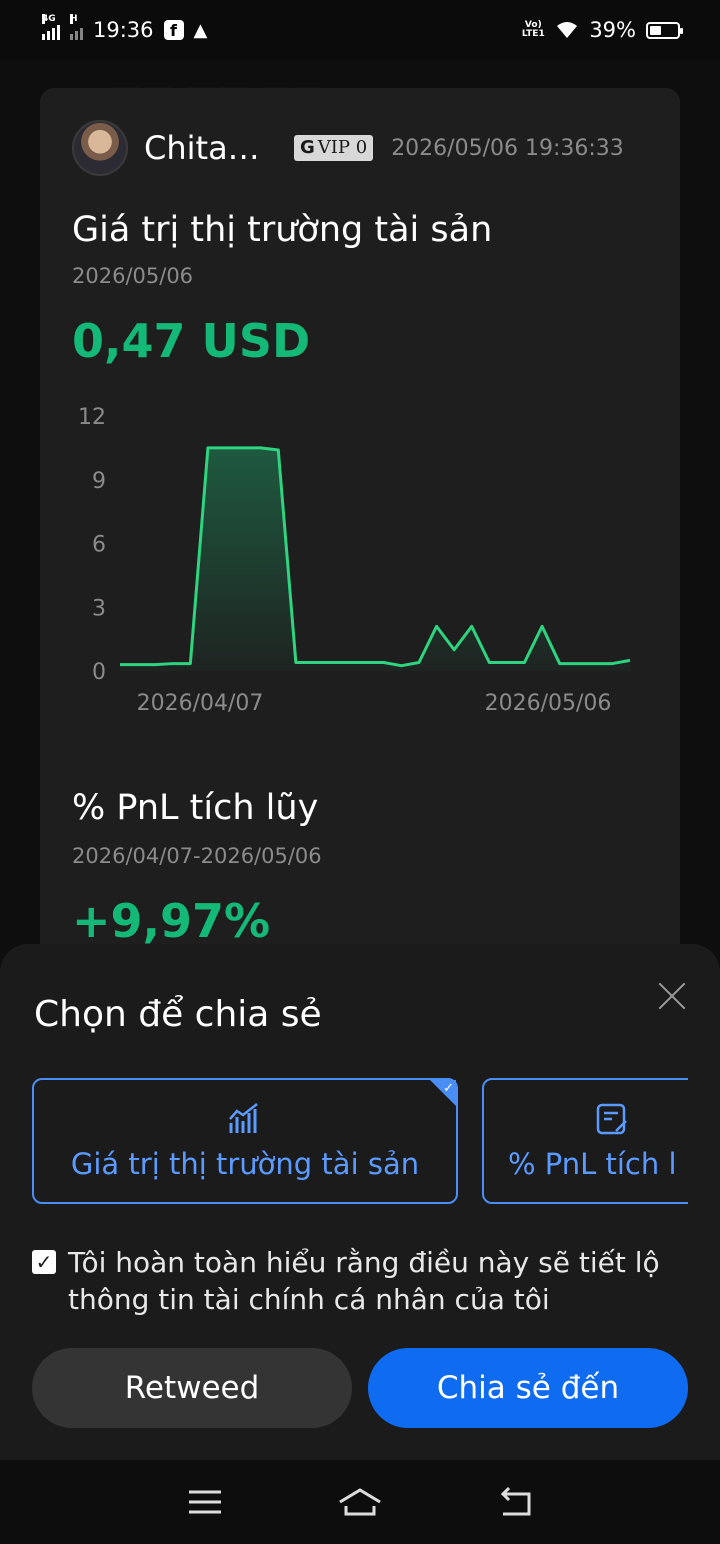 The image size is (720, 1544). I want to click on pnl-date-range: 2026/04/07-2026/05/06, so click(197, 856).